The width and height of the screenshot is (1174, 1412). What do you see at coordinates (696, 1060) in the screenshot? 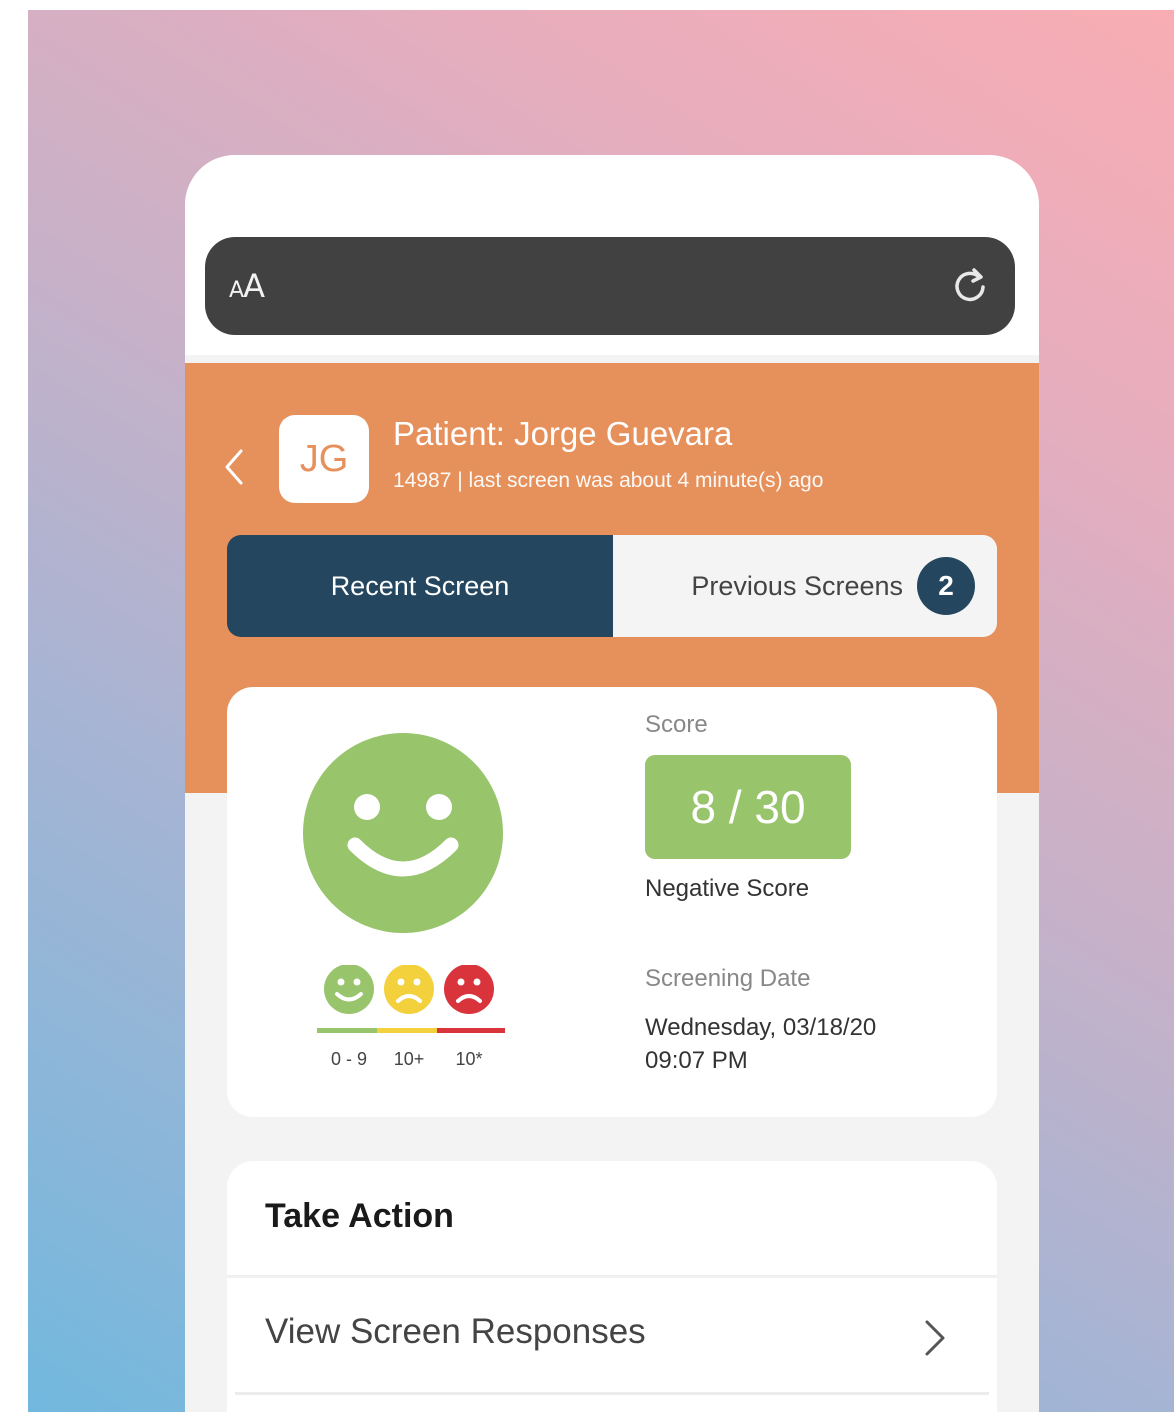
I see `screening-time-line: 09:07 PM` at bounding box center [696, 1060].